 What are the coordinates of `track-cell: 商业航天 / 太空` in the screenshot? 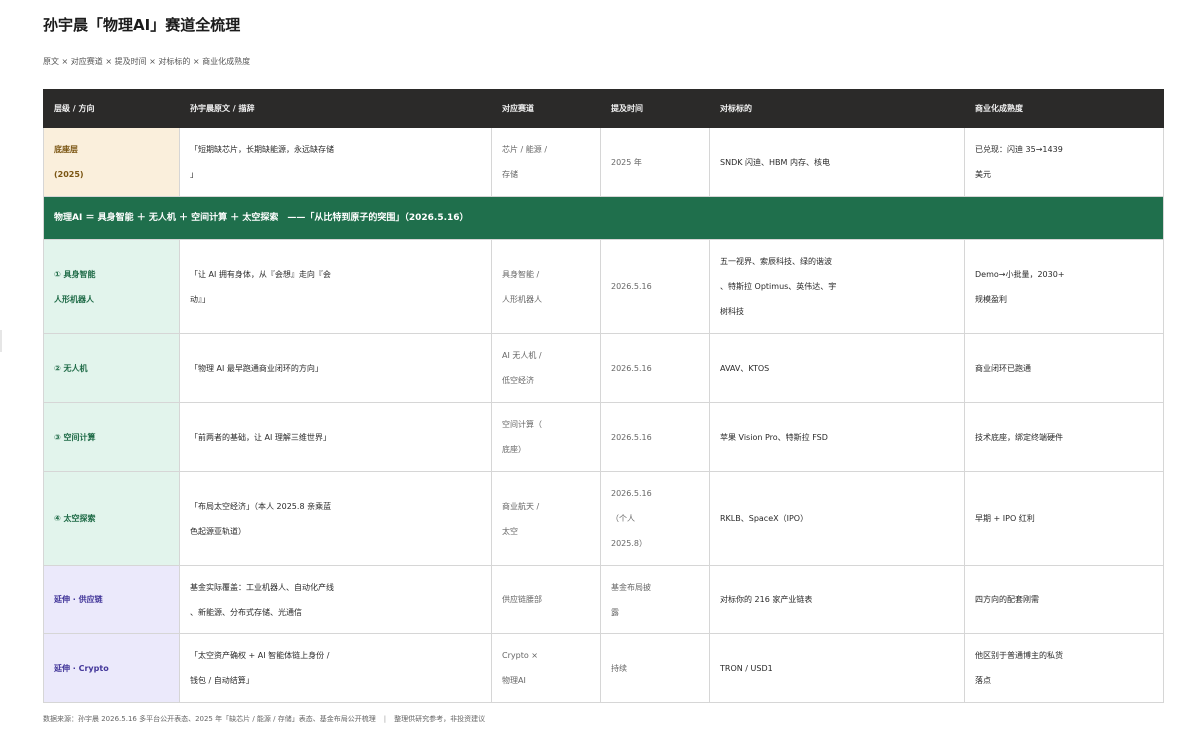 It's located at (546, 518).